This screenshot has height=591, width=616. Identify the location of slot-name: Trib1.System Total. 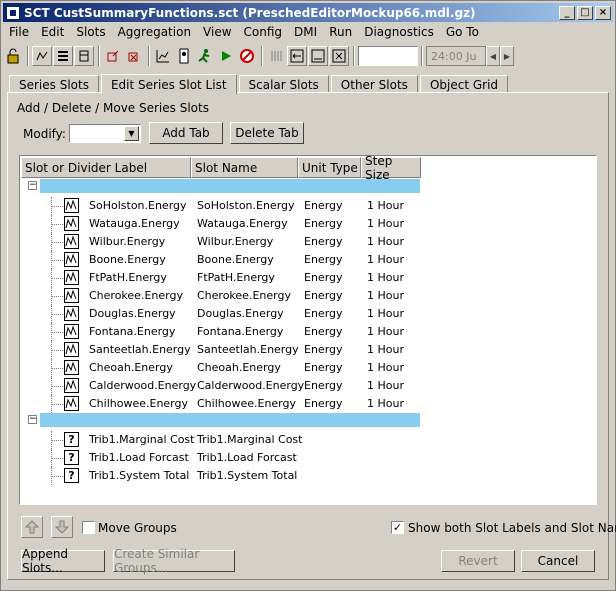
(247, 475).